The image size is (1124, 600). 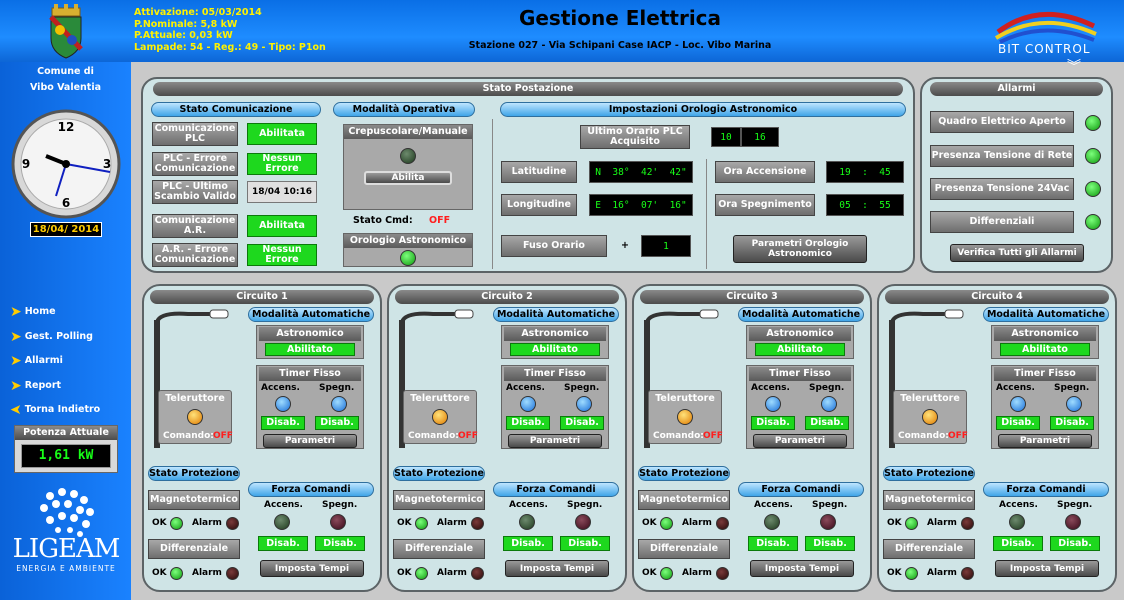 I want to click on nav-gest-polling: ➤ Gest. Polling, so click(x=51, y=337).